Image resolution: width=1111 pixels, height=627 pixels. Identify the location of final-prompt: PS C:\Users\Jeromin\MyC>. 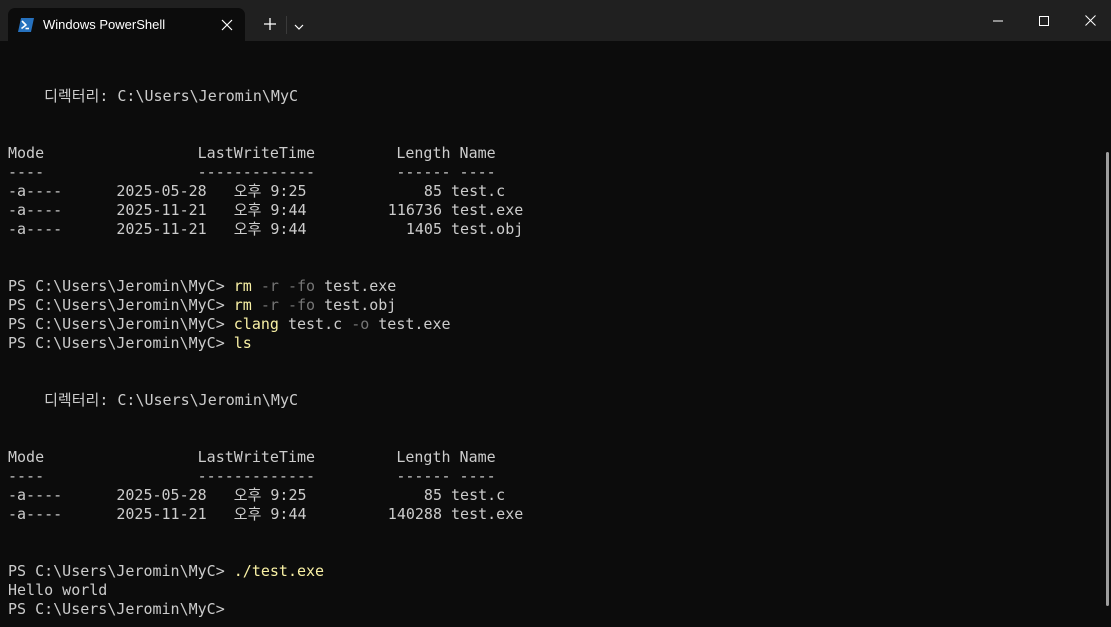
(121, 609).